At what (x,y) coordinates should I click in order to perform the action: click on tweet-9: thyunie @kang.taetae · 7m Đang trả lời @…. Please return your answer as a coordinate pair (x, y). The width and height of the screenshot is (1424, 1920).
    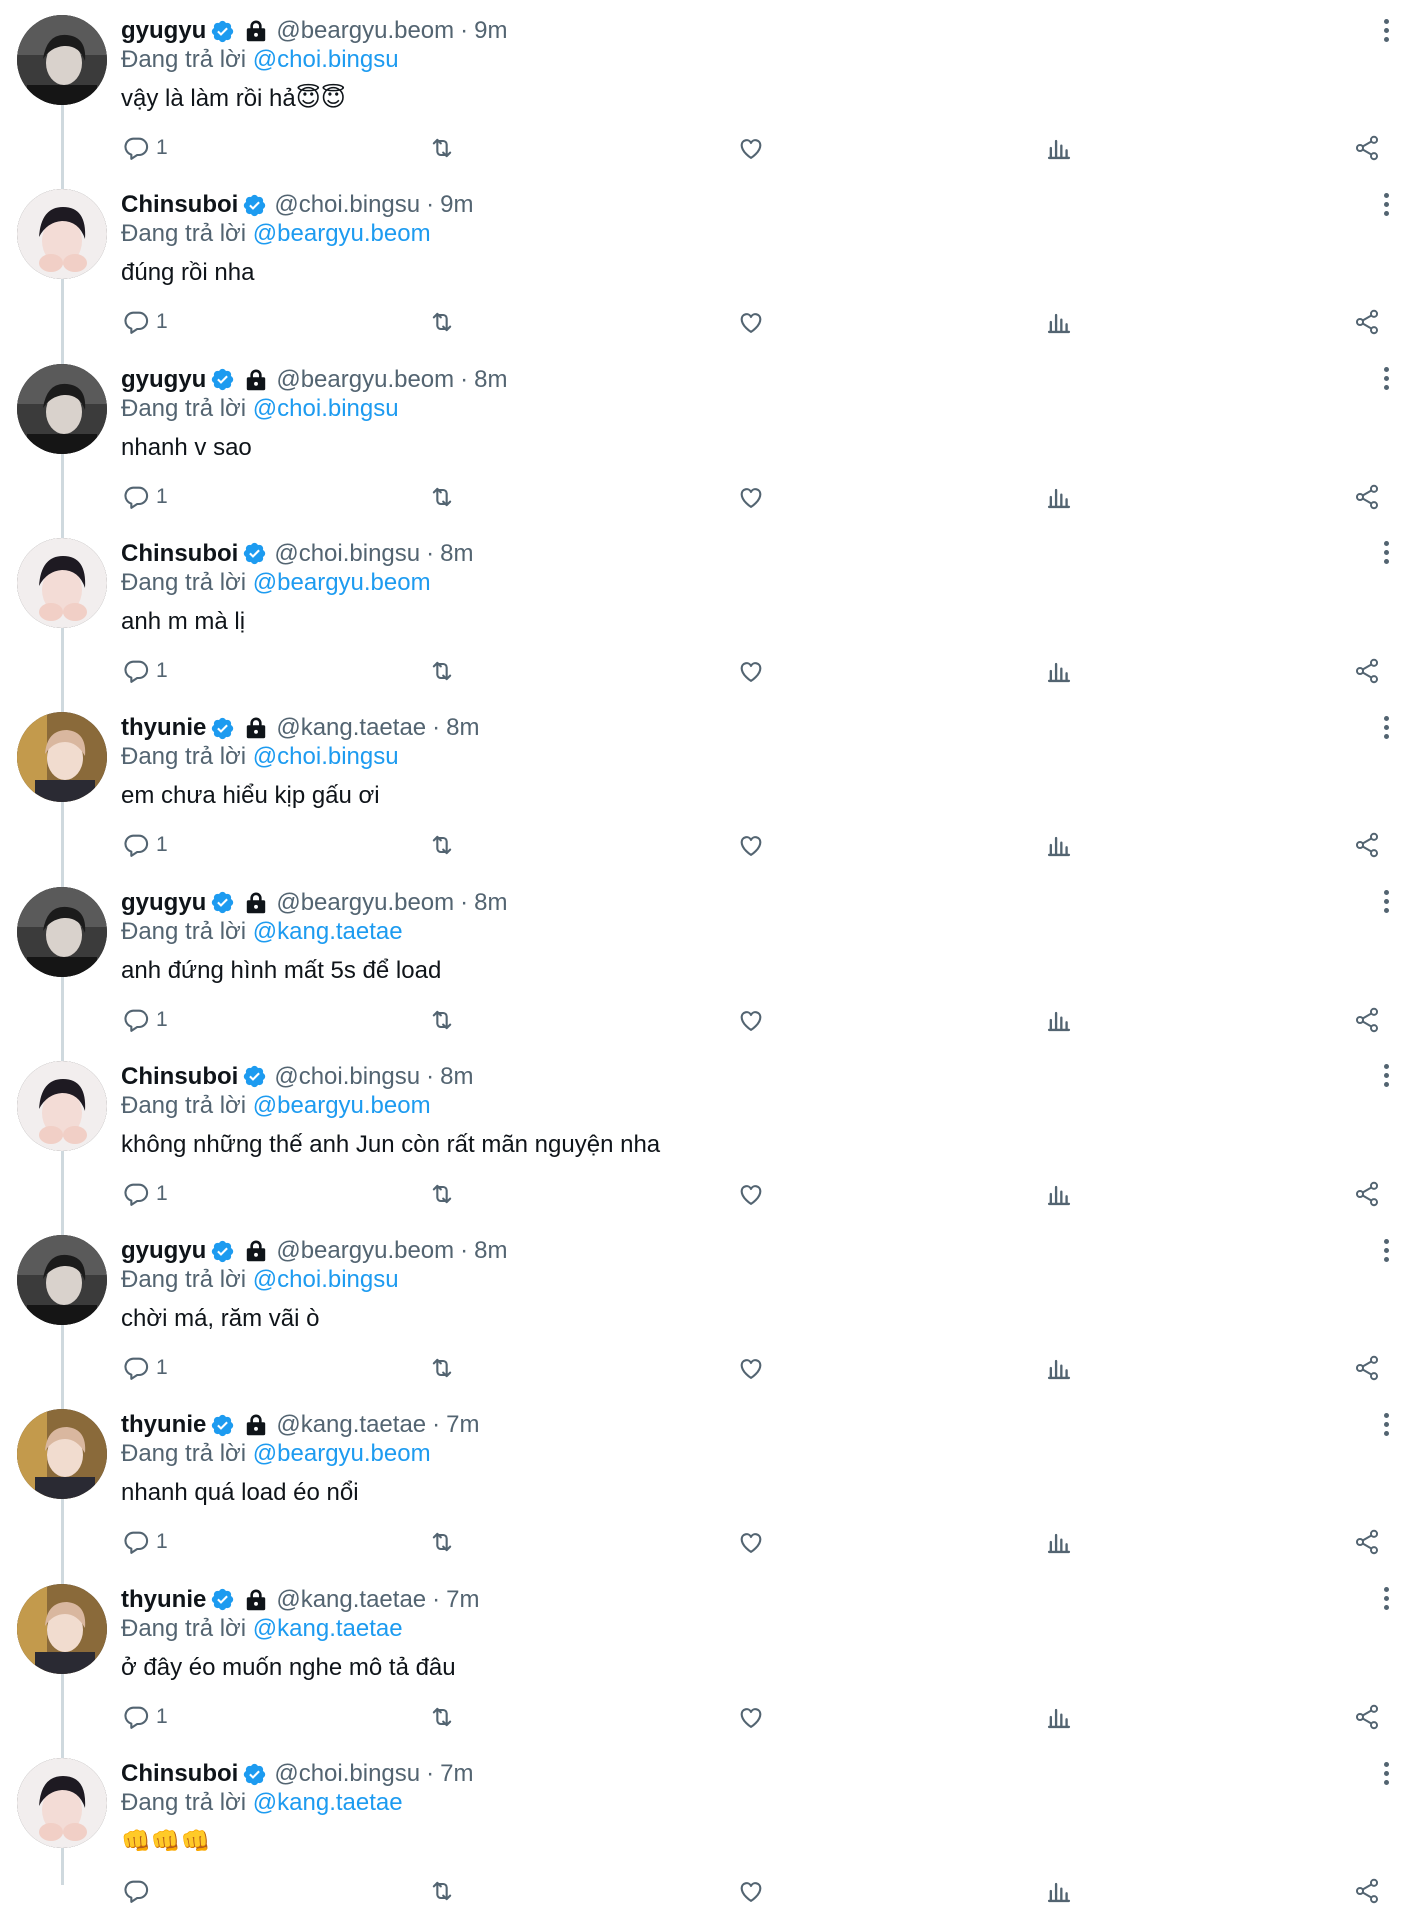
    Looking at the image, I should click on (712, 1481).